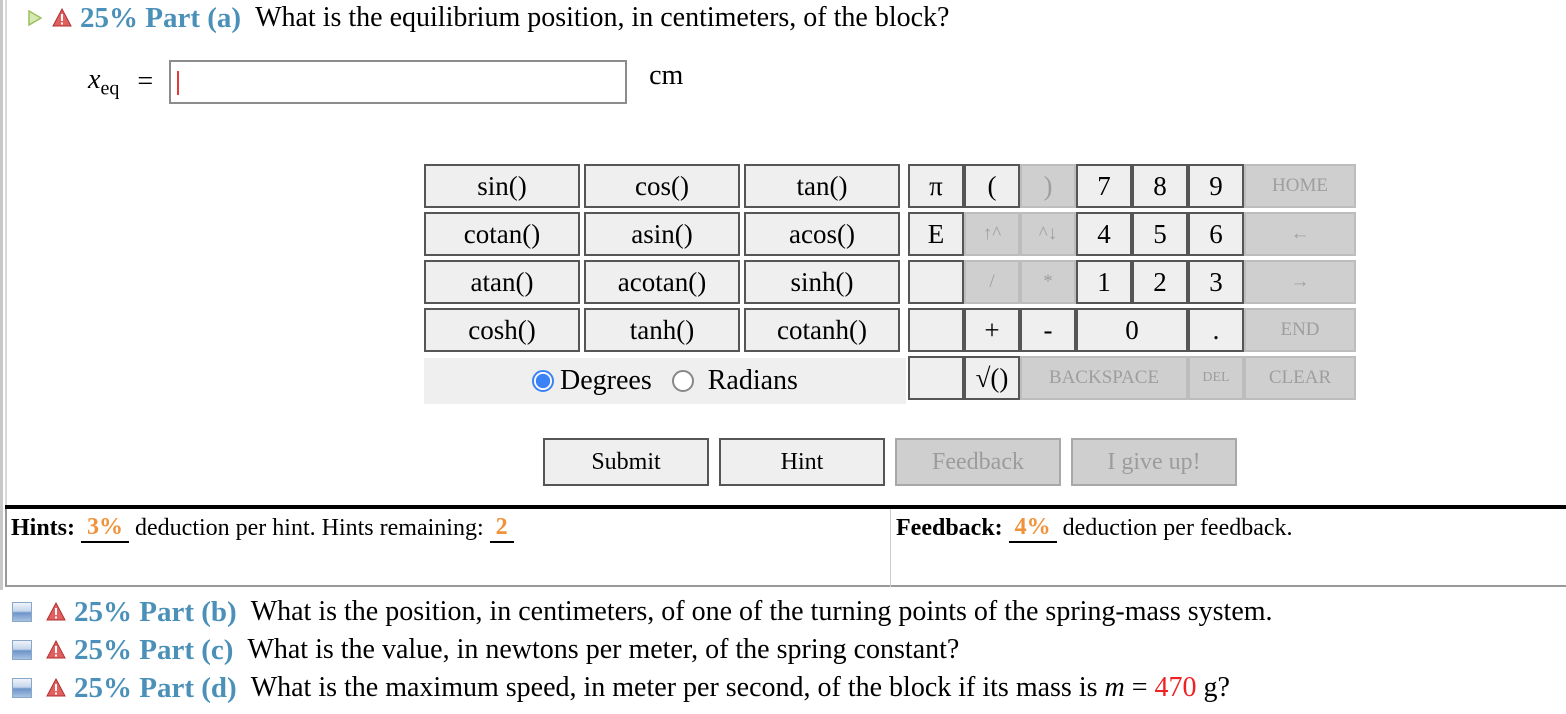 The height and width of the screenshot is (714, 1566). I want to click on digit-8-button: 8, so click(1160, 186).